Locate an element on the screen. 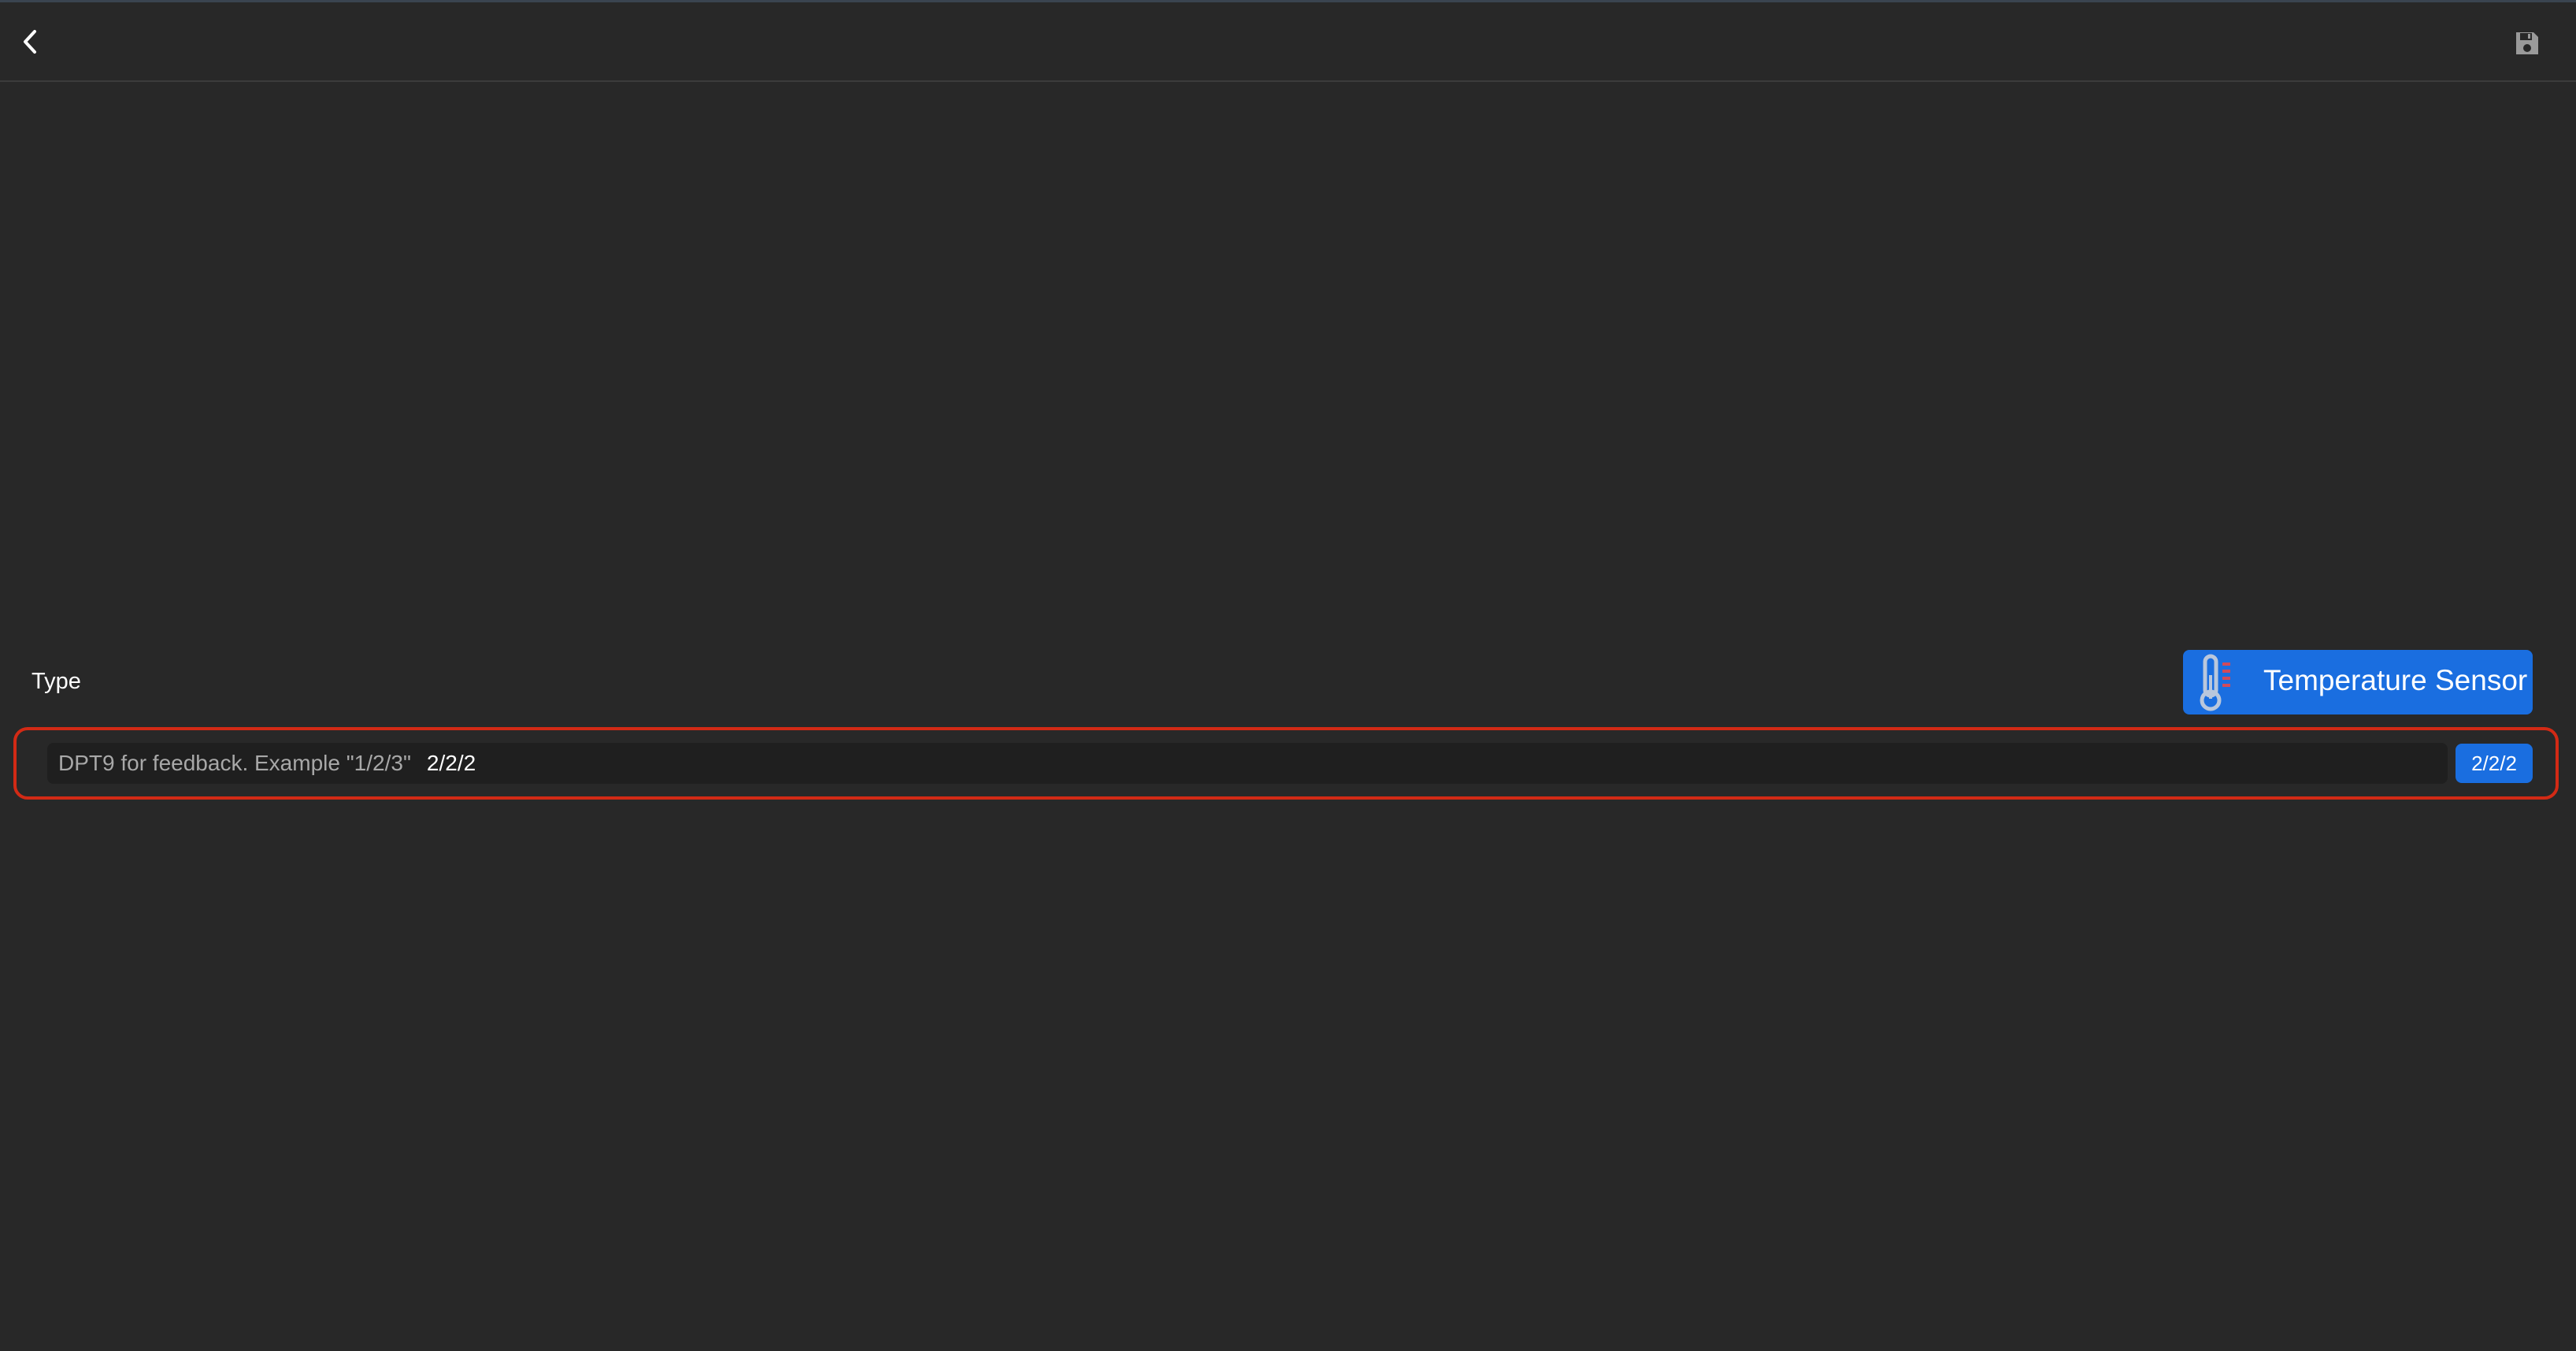 This screenshot has width=2576, height=1351. type-button-label: Temperature Sensor is located at coordinates (2395, 680).